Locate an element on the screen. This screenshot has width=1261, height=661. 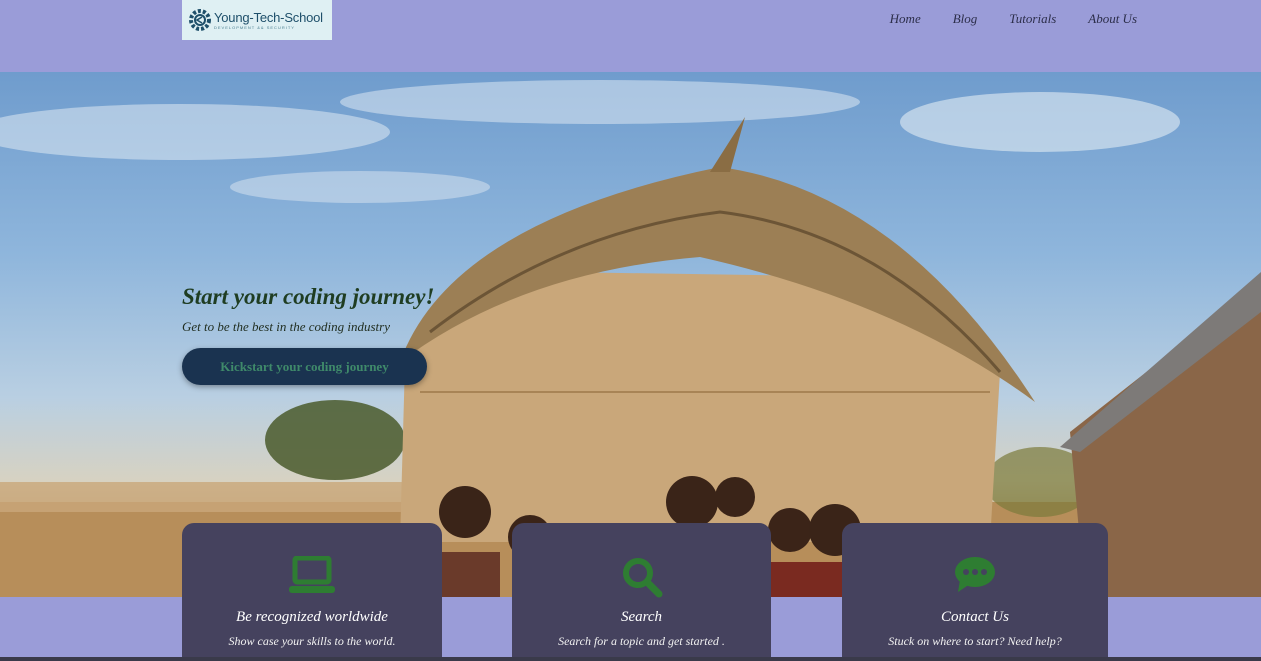
main-nav: Home Blog Tutorials About Us is located at coordinates (1013, 19).